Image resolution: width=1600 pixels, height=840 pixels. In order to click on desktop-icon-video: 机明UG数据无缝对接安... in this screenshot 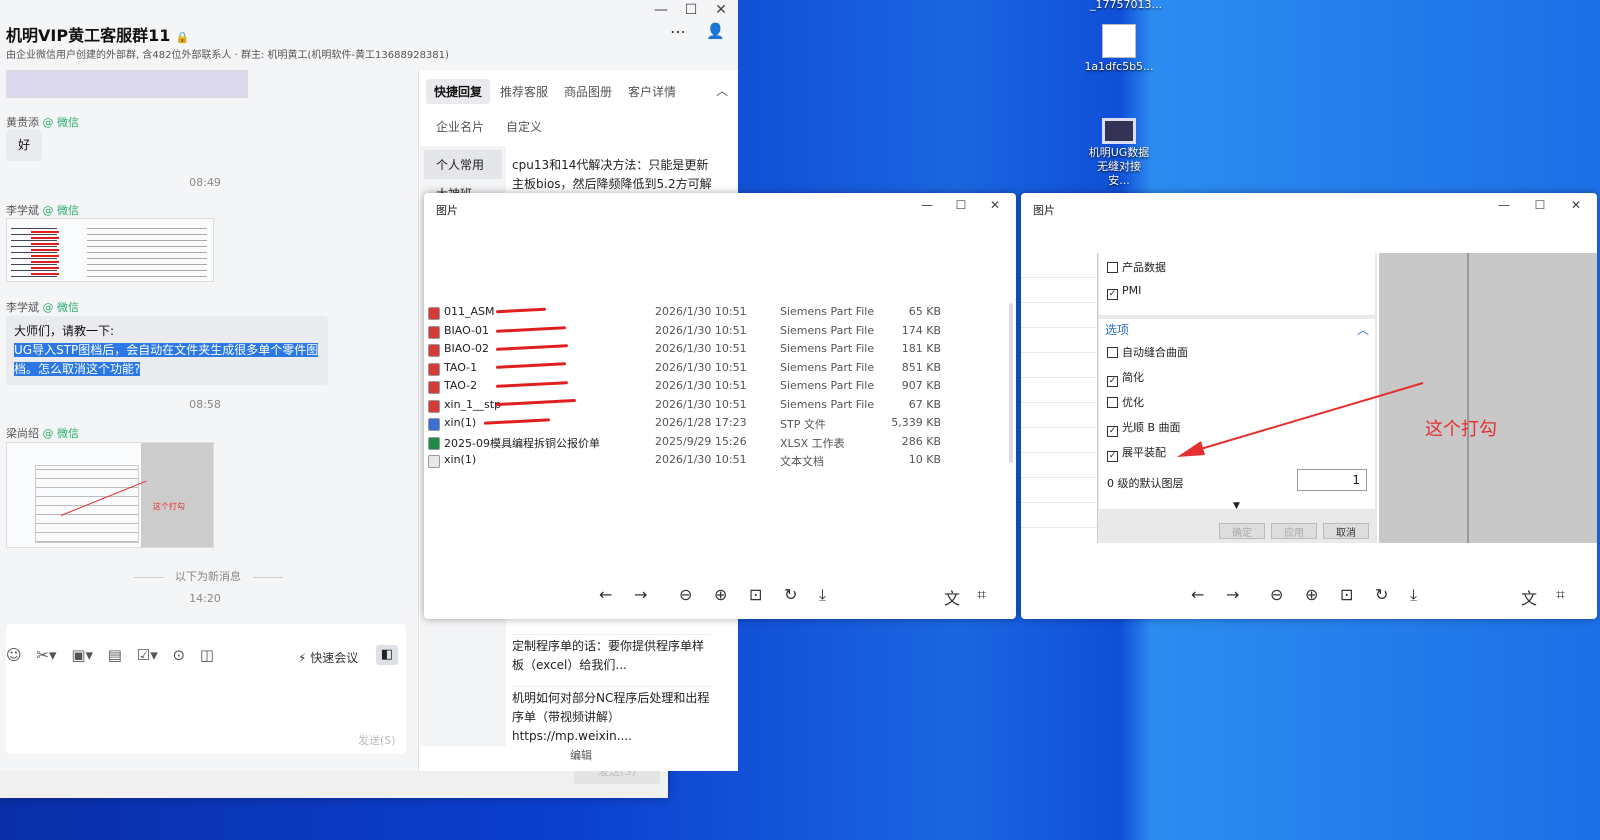, I will do `click(1119, 150)`.